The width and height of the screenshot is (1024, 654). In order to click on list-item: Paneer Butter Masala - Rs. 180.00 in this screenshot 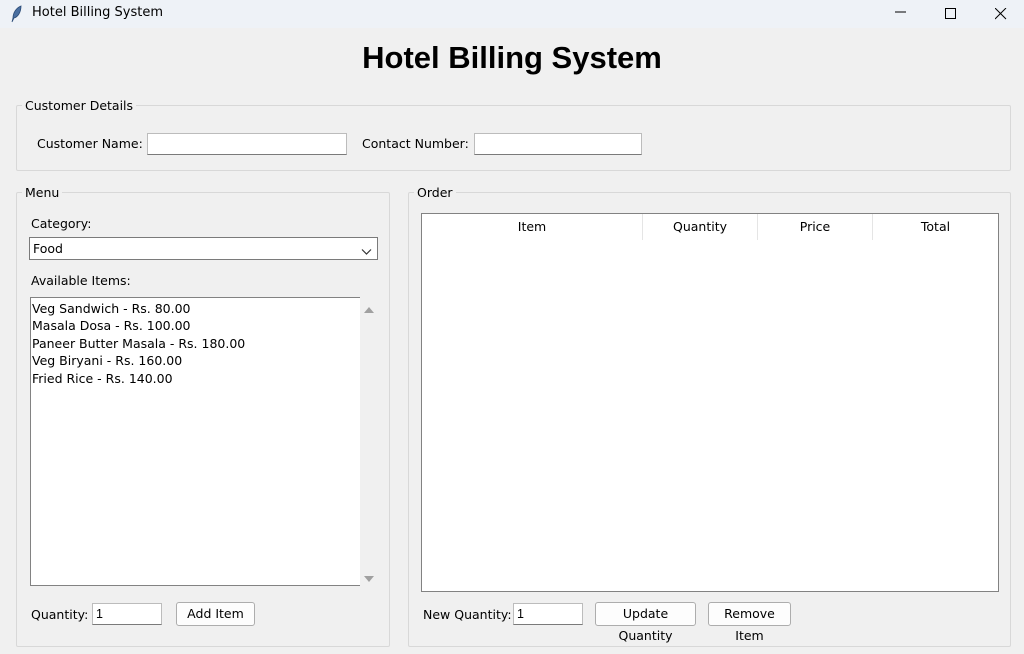, I will do `click(195, 343)`.